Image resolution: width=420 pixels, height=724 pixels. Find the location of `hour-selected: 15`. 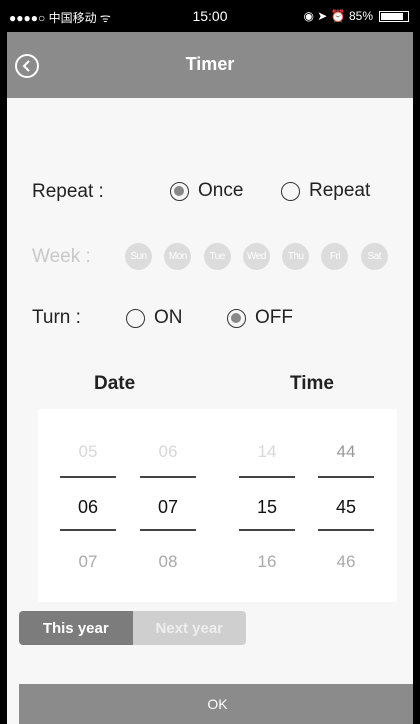

hour-selected: 15 is located at coordinates (267, 507).